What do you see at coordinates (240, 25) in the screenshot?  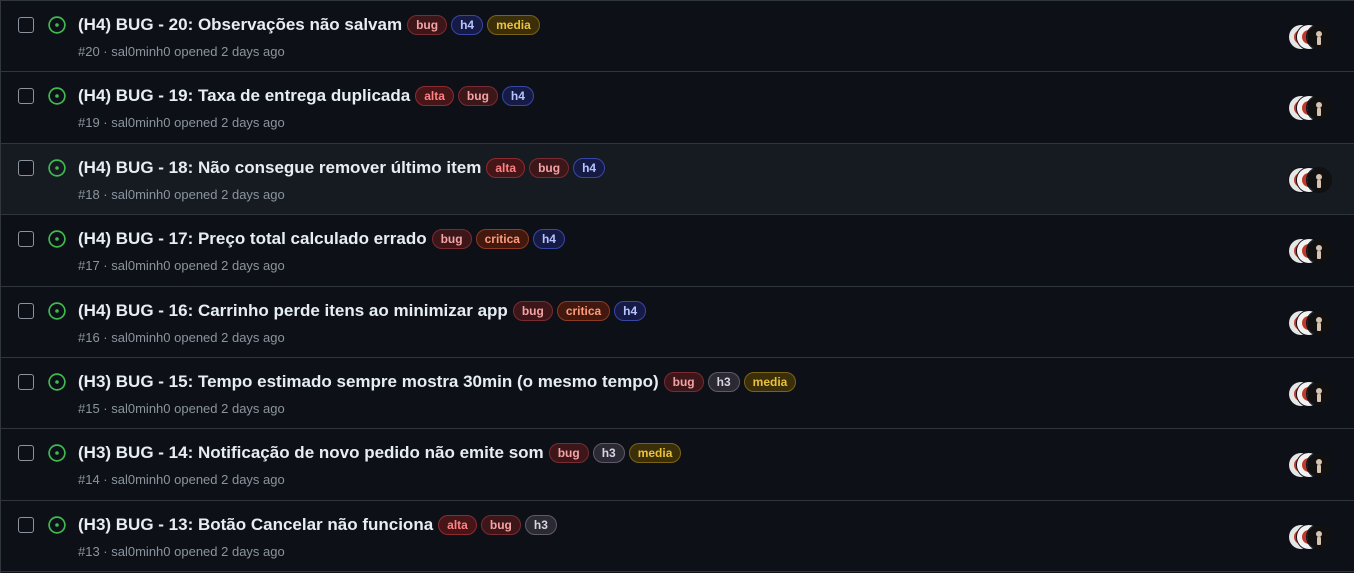 I see `issue-title: (H4) BUG - 20: Observações não salvam` at bounding box center [240, 25].